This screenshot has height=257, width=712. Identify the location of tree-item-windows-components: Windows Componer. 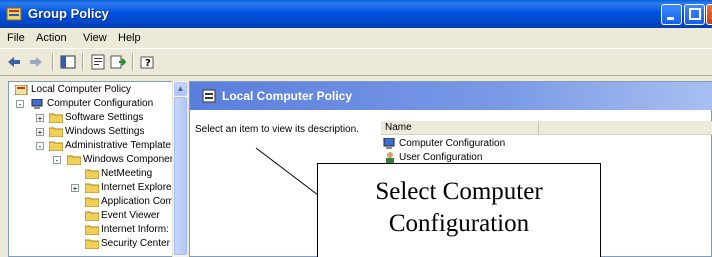
(125, 160).